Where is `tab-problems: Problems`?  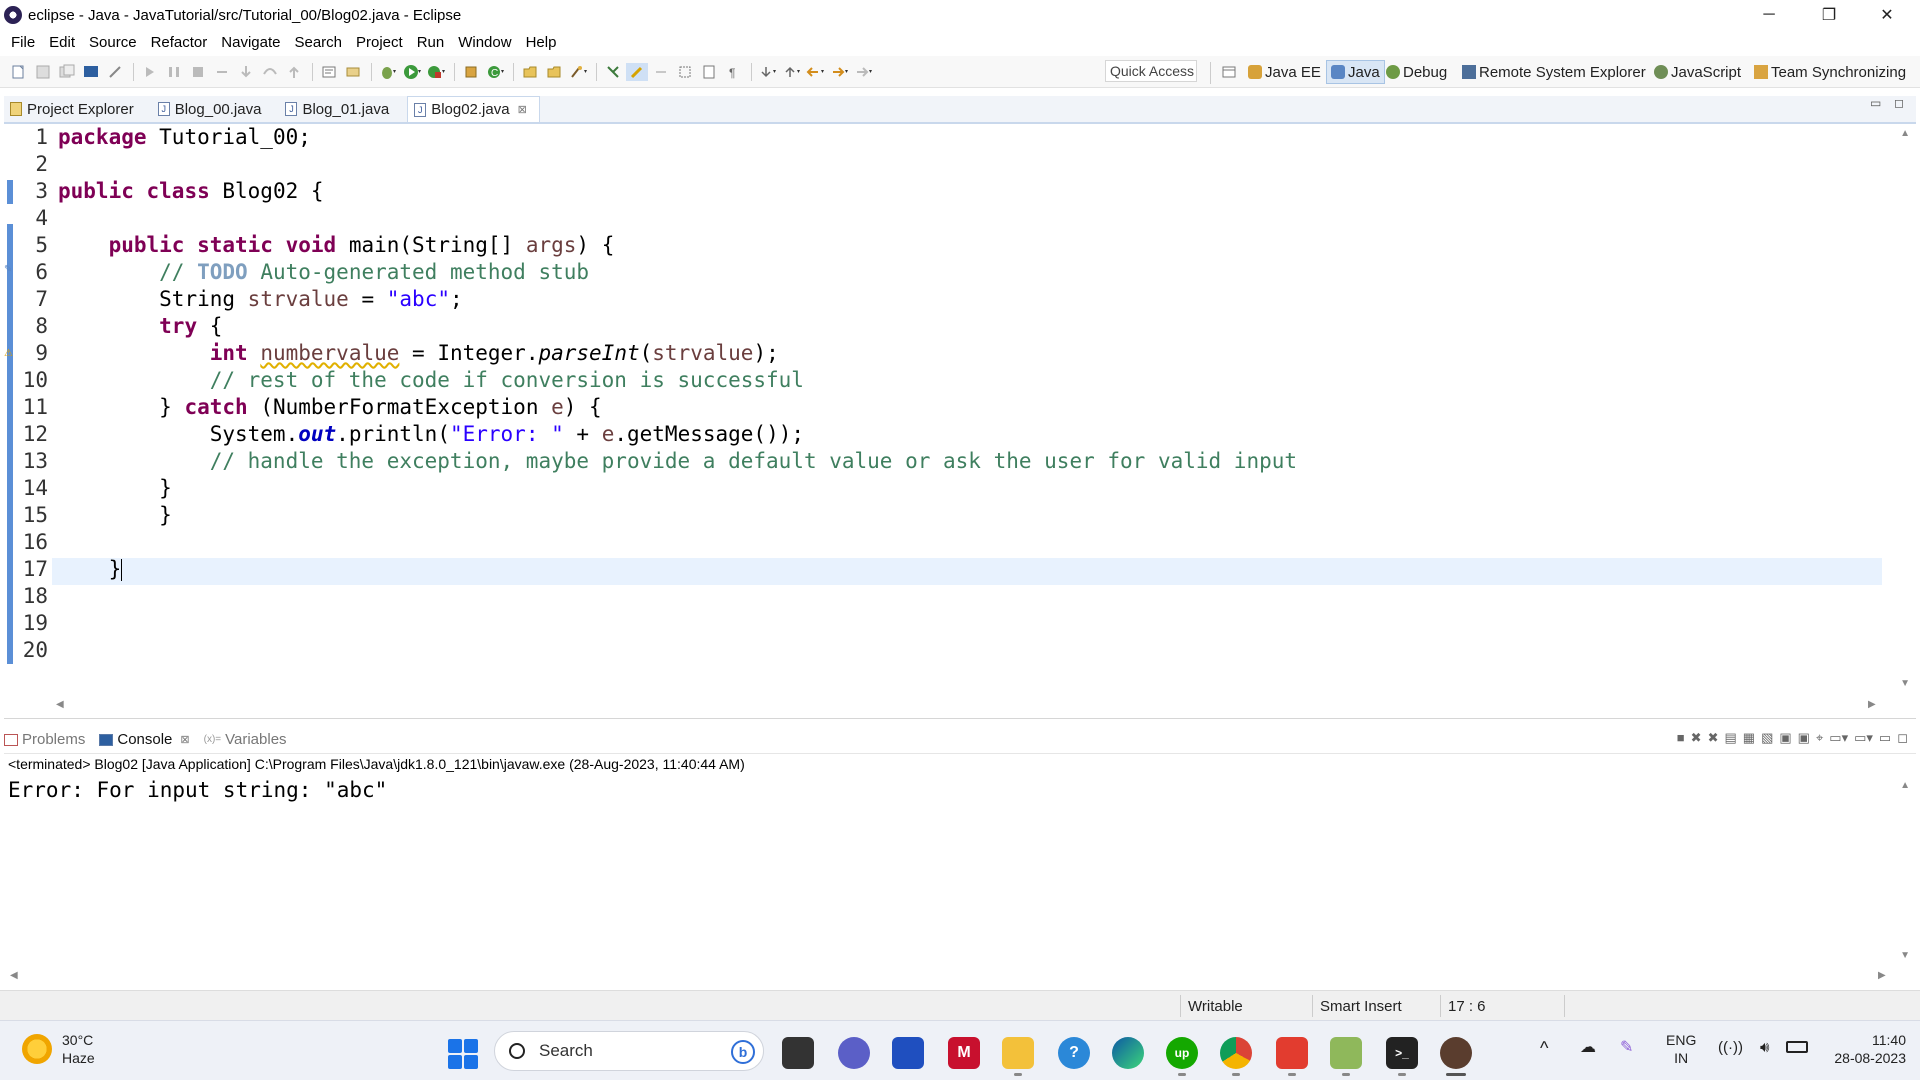
tab-problems: Problems is located at coordinates (44, 739).